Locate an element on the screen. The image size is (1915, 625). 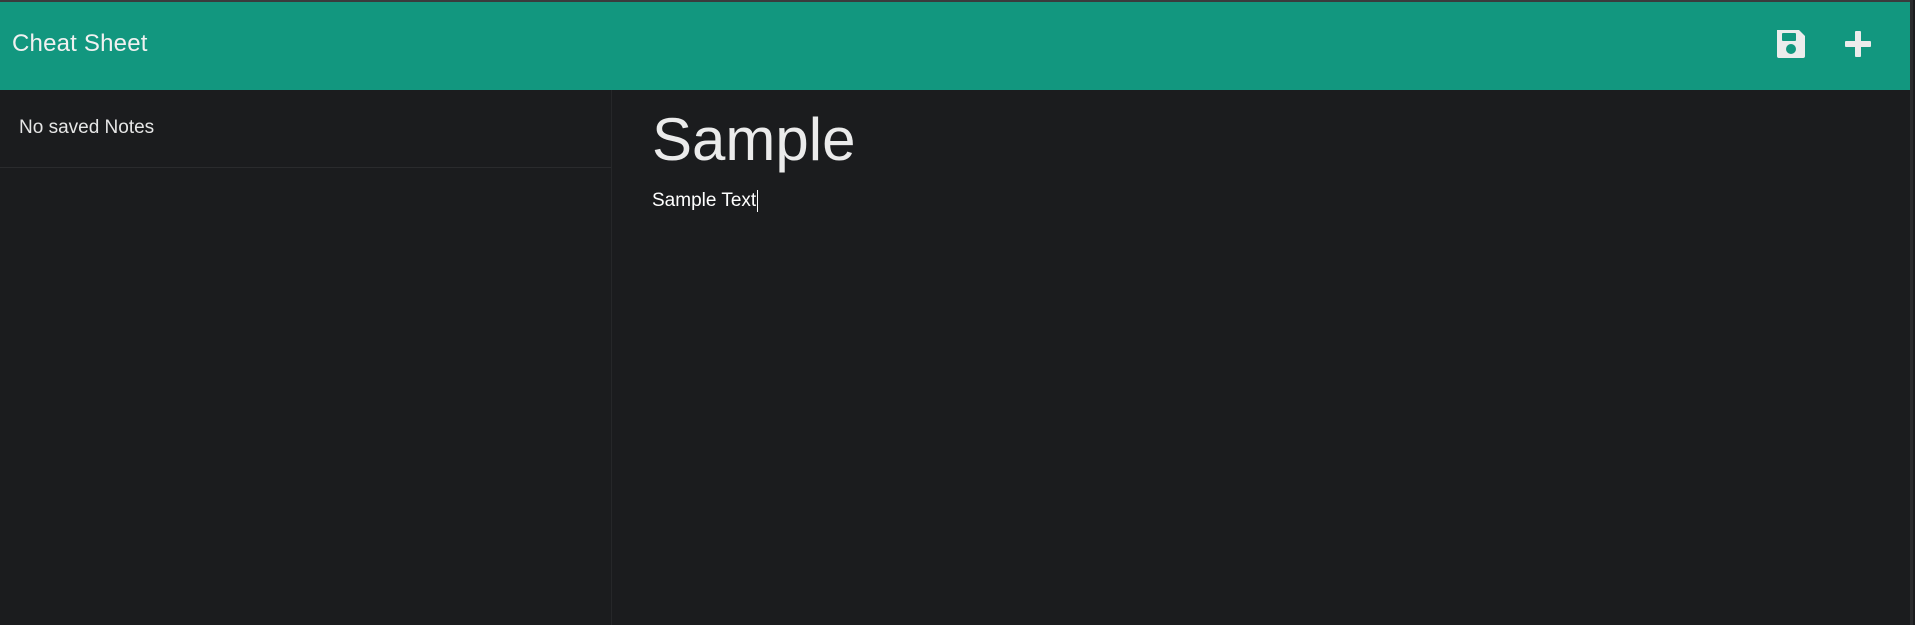
note-text-input: Sample Text is located at coordinates (705, 201).